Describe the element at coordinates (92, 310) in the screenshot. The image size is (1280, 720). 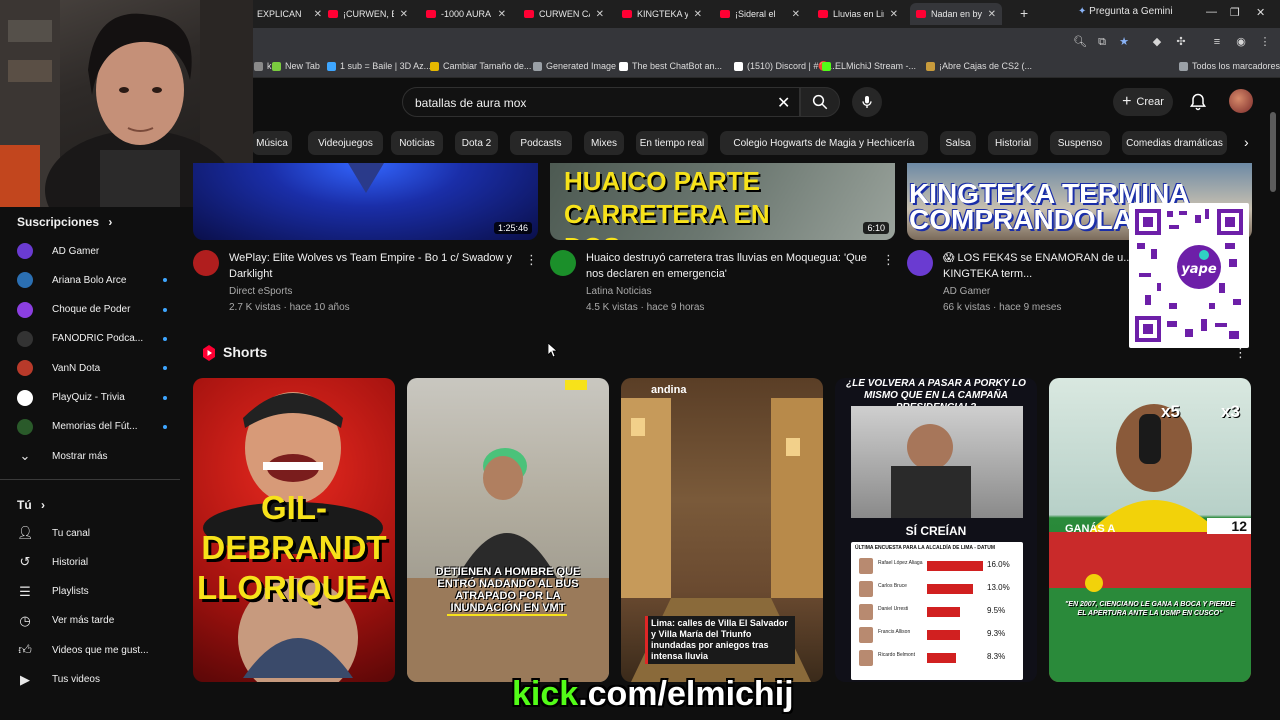
I see `sidebar-subscription-item: Choque de Poder` at that location.